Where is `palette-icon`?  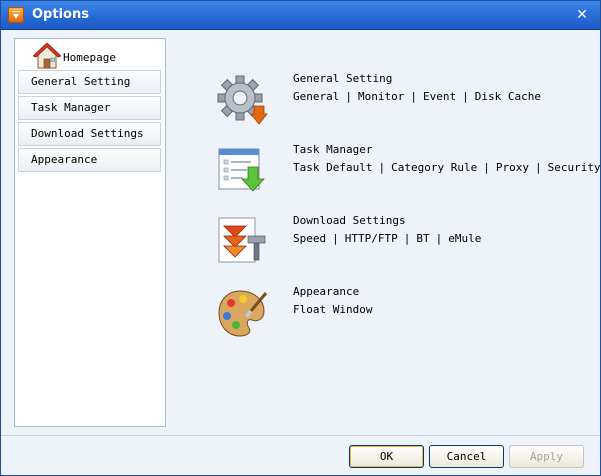
palette-icon is located at coordinates (243, 313).